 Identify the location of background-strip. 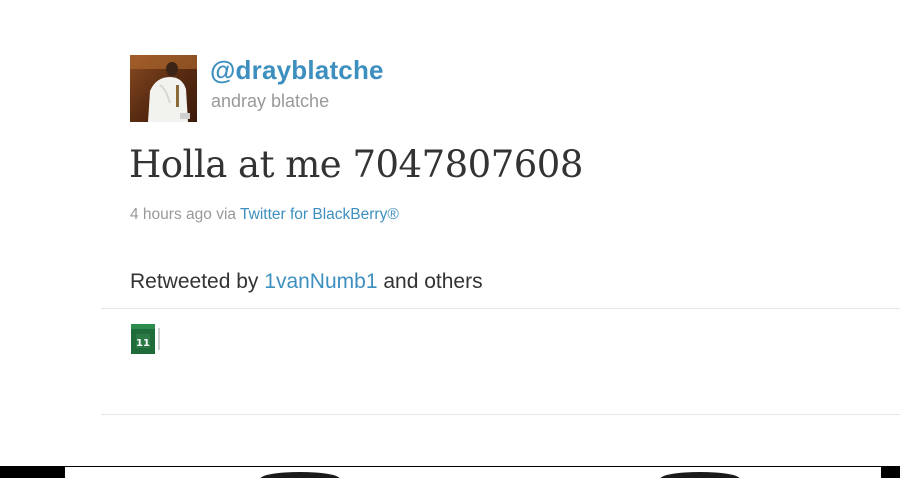
(450, 472).